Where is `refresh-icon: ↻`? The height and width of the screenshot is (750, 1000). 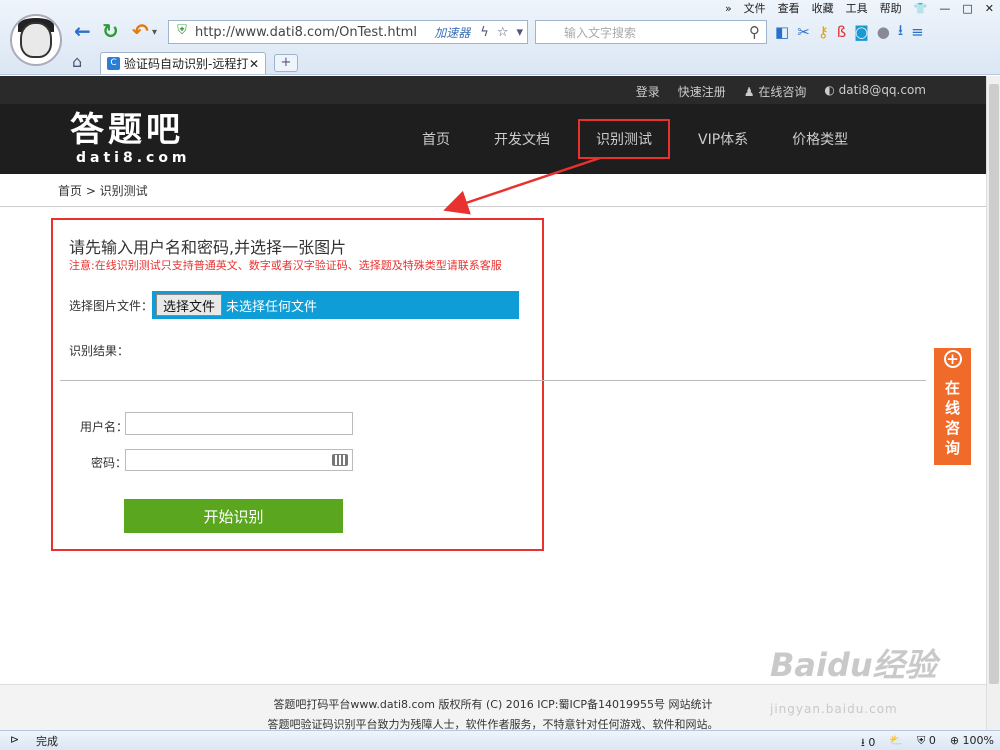 refresh-icon: ↻ is located at coordinates (110, 31).